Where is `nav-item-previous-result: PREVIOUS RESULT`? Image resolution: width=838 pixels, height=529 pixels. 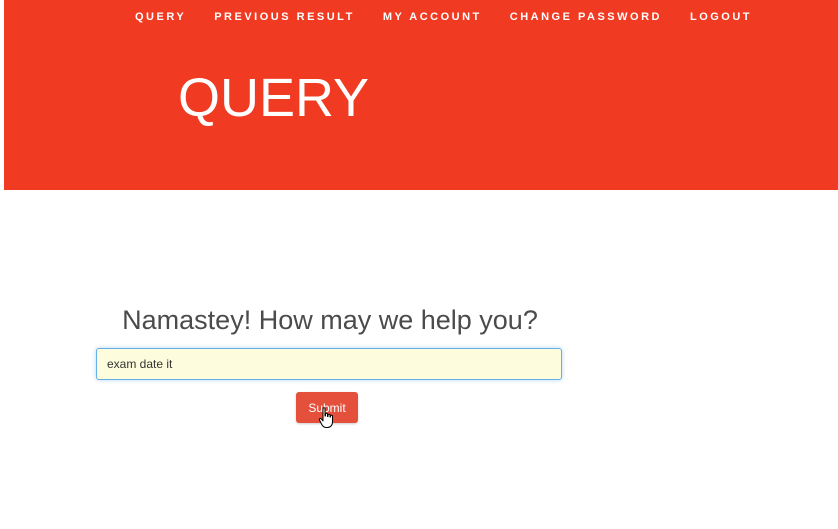 nav-item-previous-result: PREVIOUS RESULT is located at coordinates (284, 17).